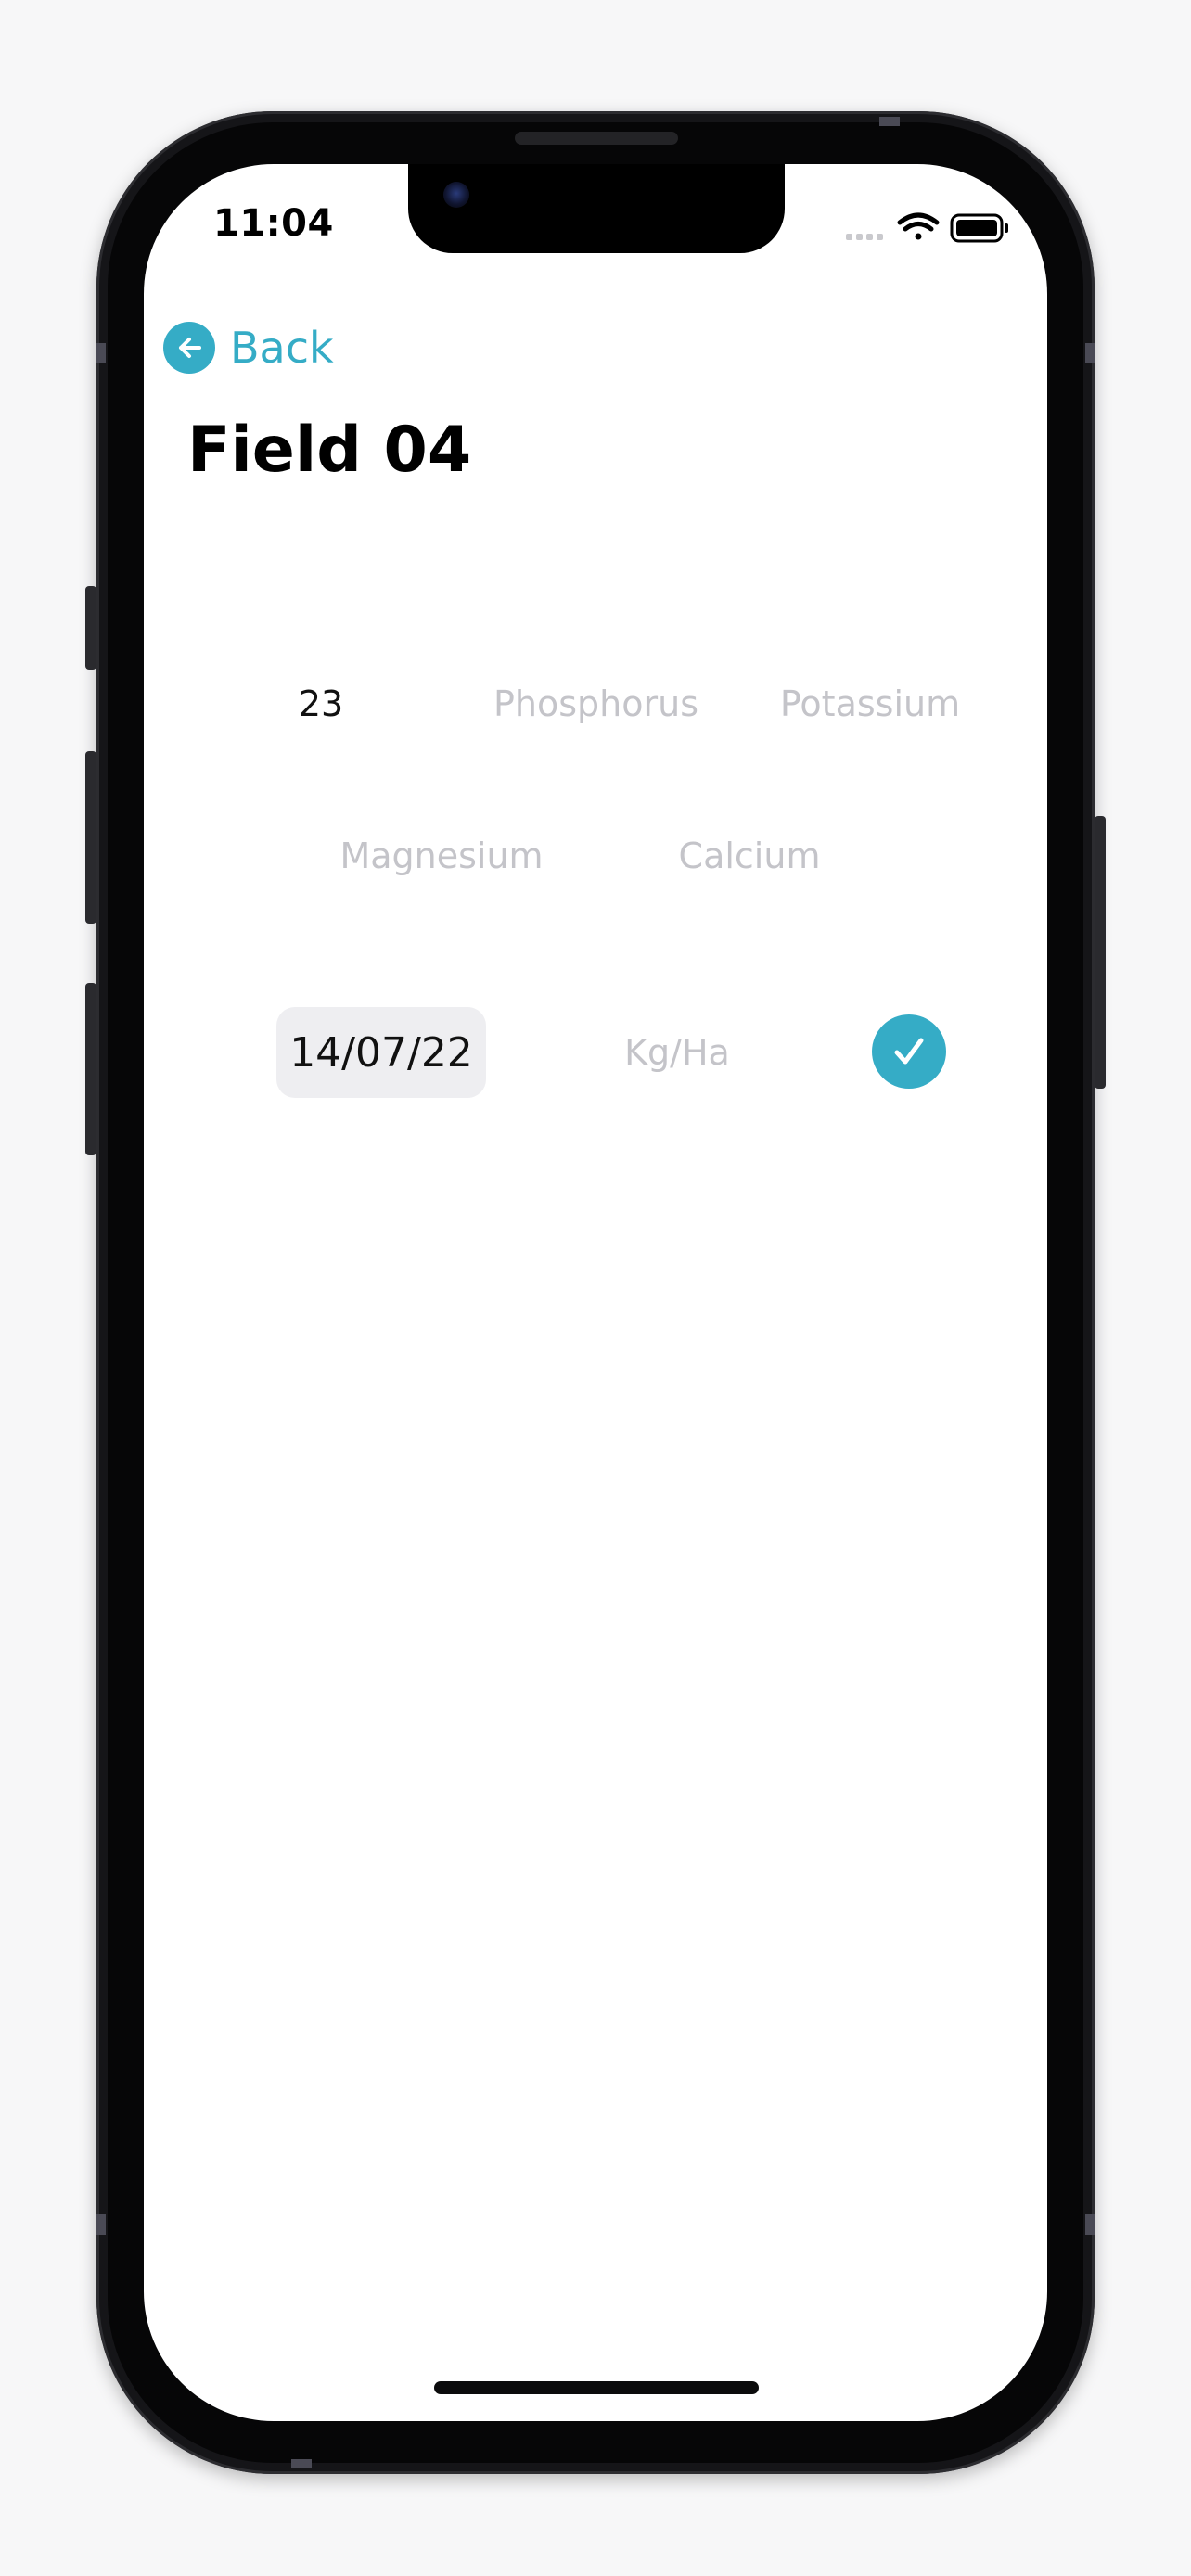 The height and width of the screenshot is (2576, 1191). Describe the element at coordinates (597, 2387) in the screenshot. I see `home-indicator` at that location.